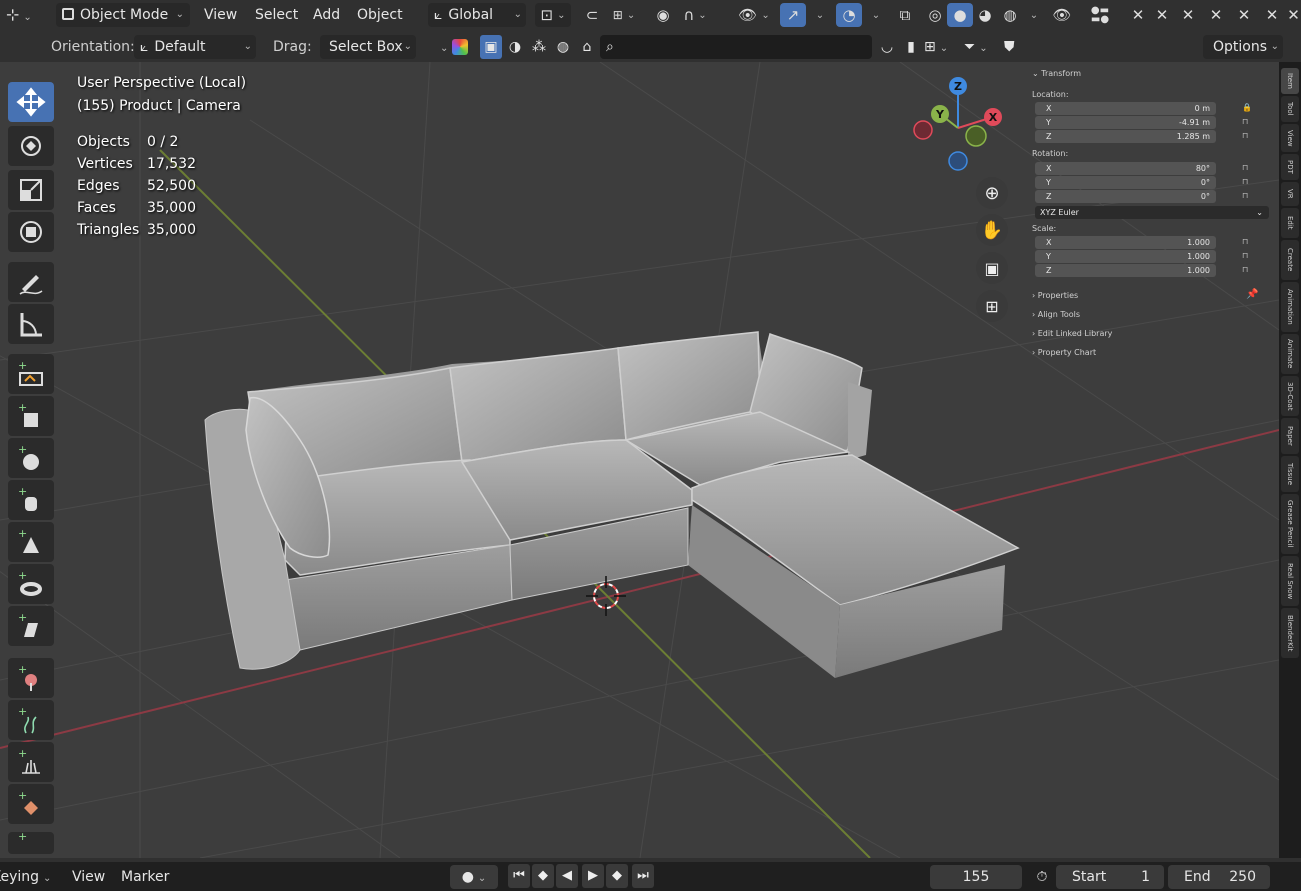 The height and width of the screenshot is (891, 1301). I want to click on close-x-button-3: ✕, so click(1188, 15).